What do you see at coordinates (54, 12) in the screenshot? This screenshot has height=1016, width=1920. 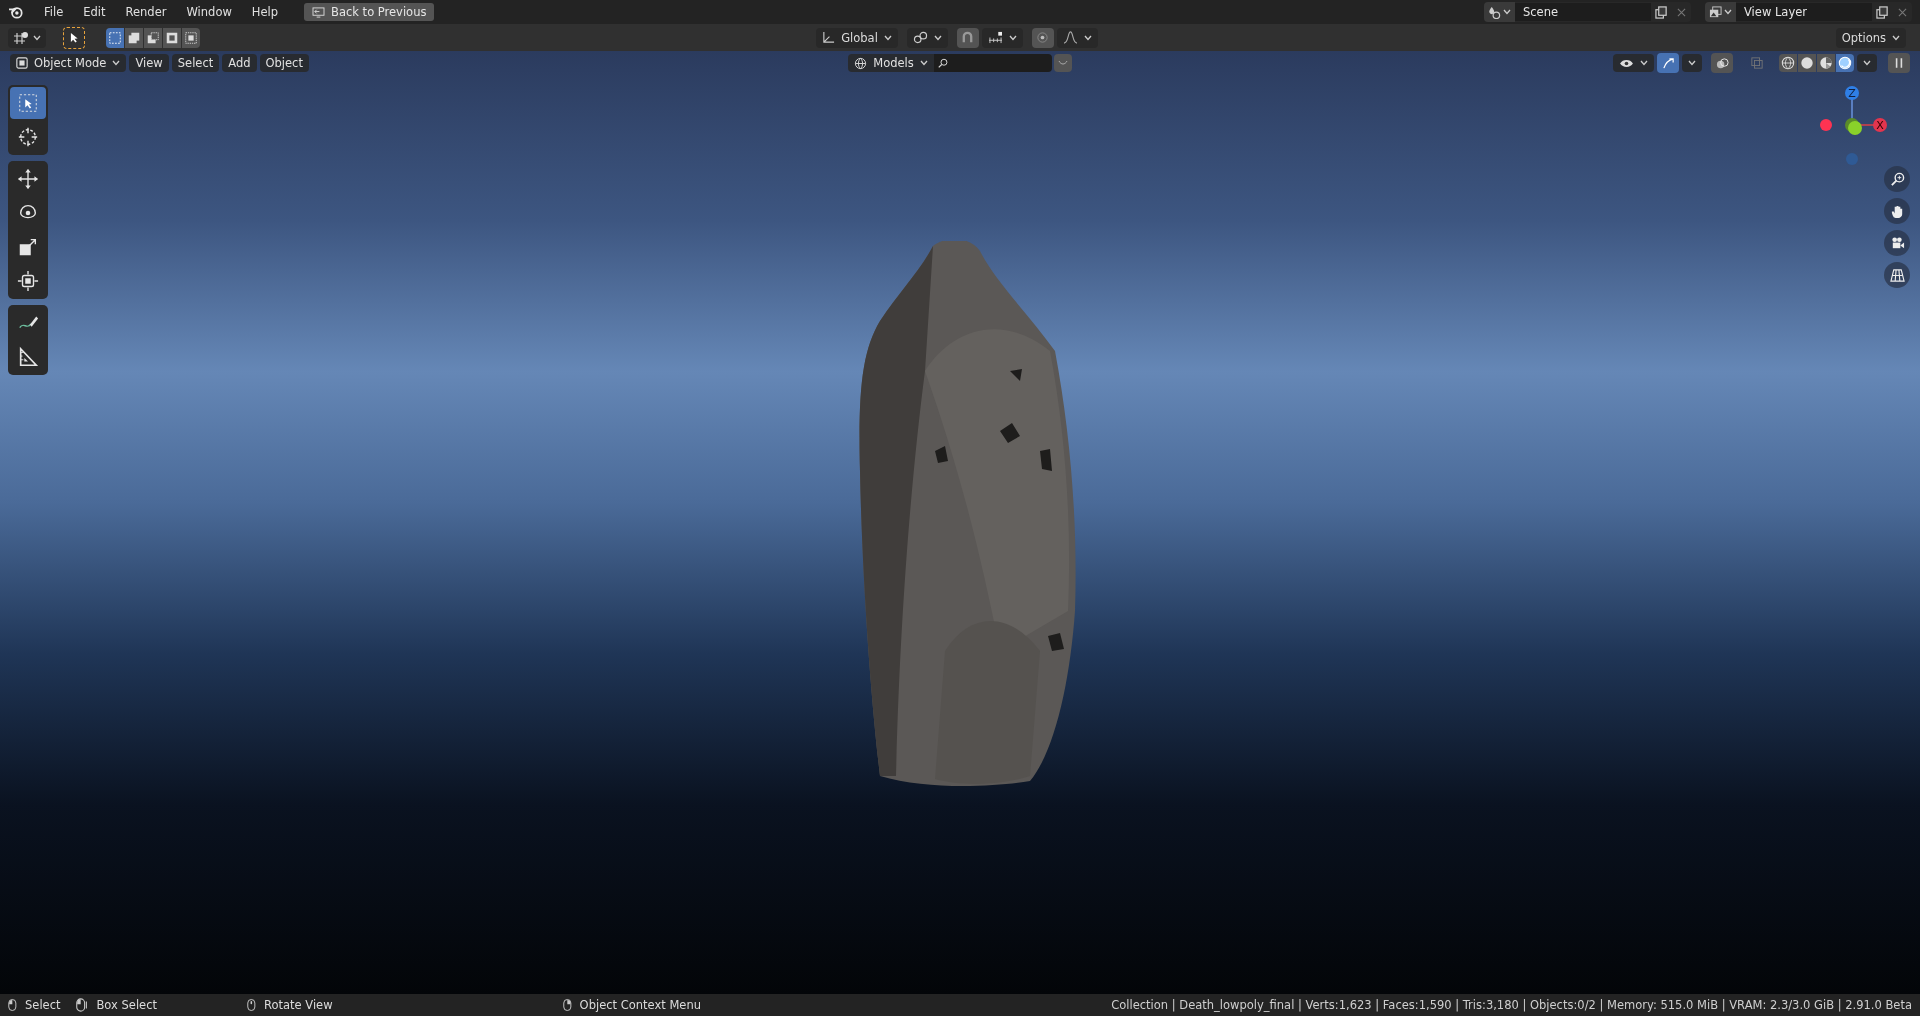 I see `menu-item: File` at bounding box center [54, 12].